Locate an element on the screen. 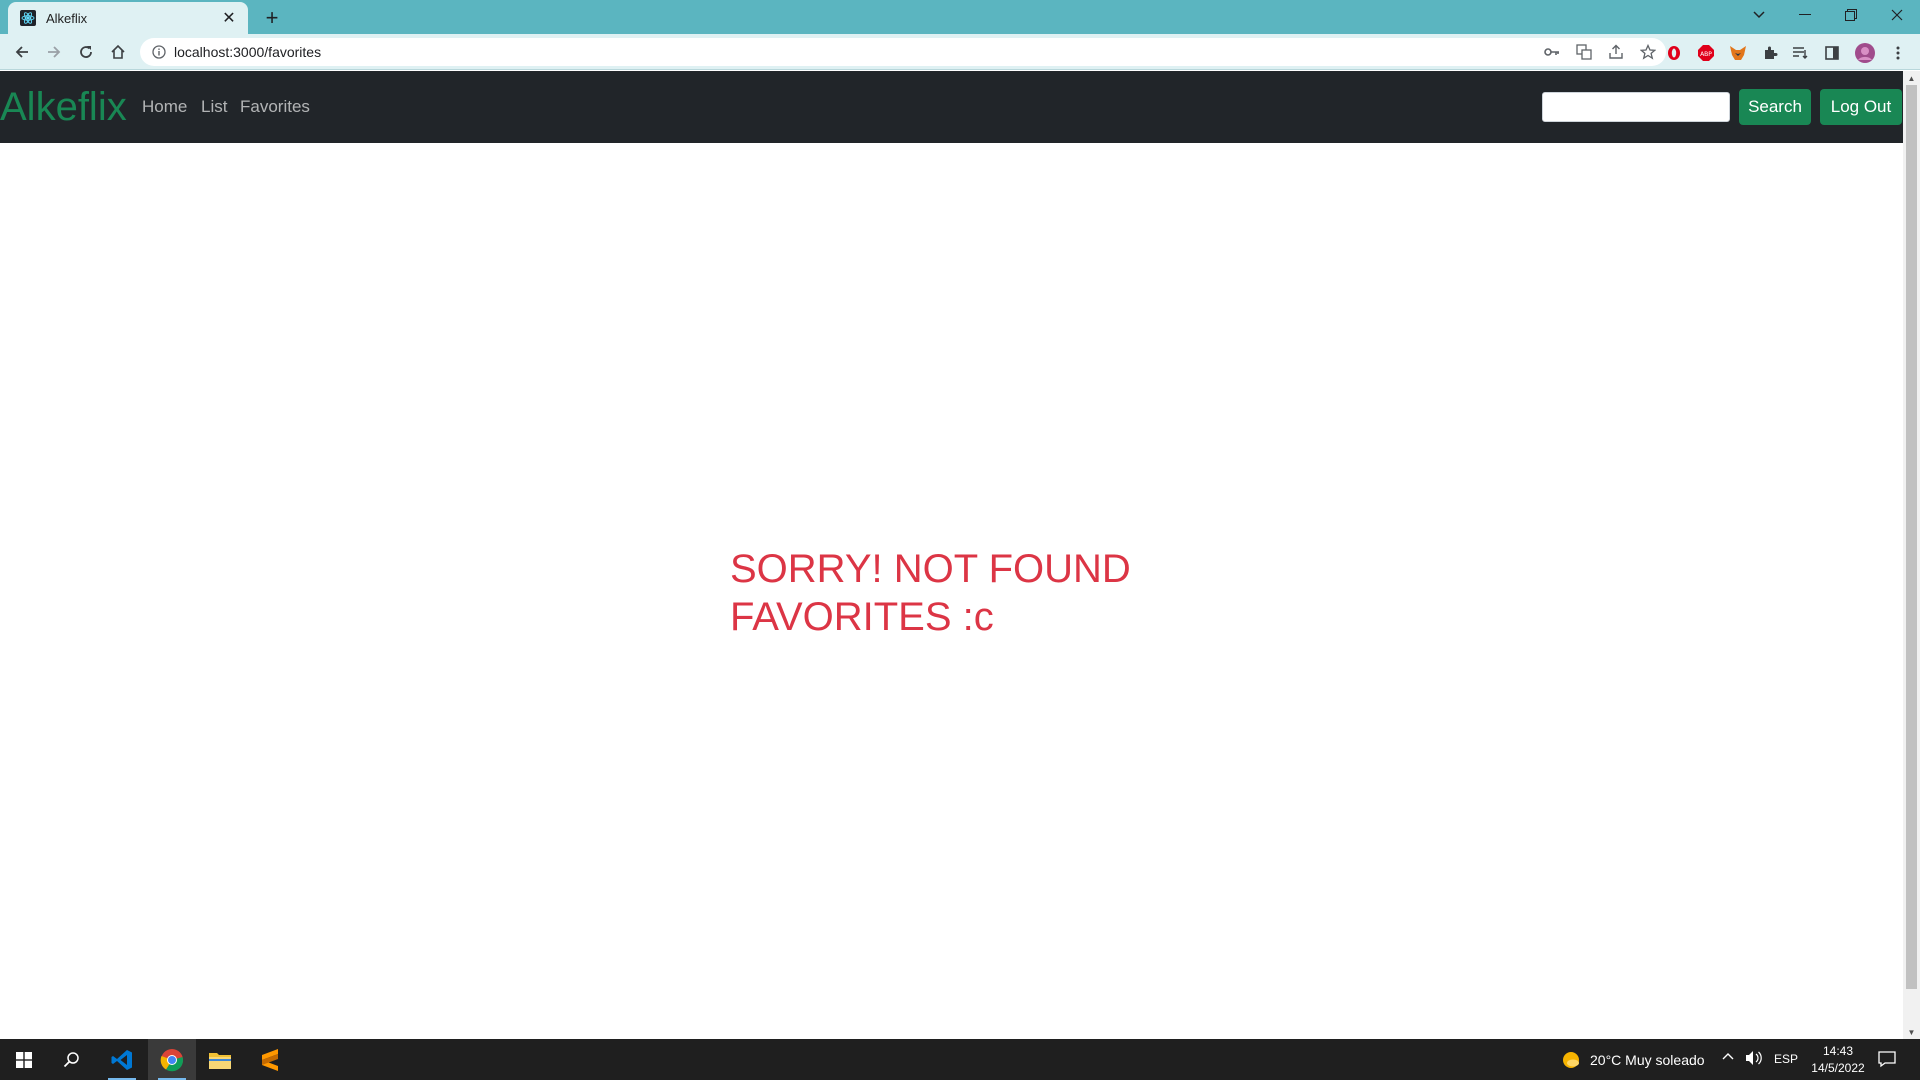  home-icon is located at coordinates (118, 52).